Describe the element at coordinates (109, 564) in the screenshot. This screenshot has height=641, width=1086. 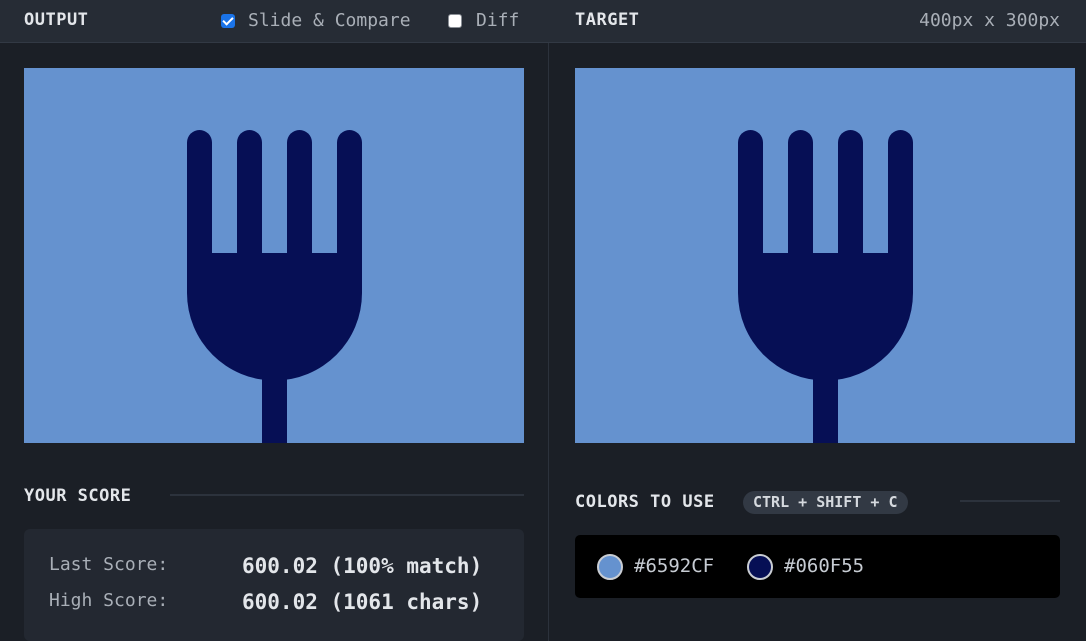
I see `last-score-label: Last Score:` at that location.